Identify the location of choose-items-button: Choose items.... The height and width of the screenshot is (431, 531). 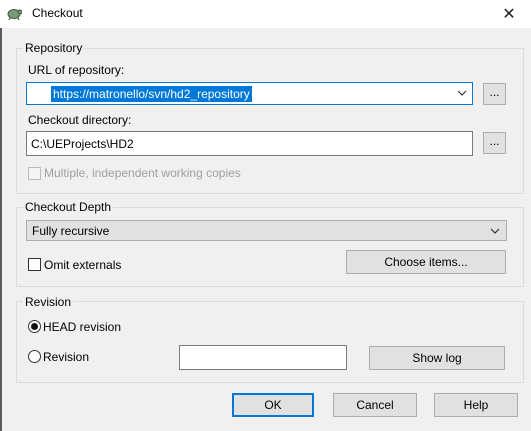
(426, 262).